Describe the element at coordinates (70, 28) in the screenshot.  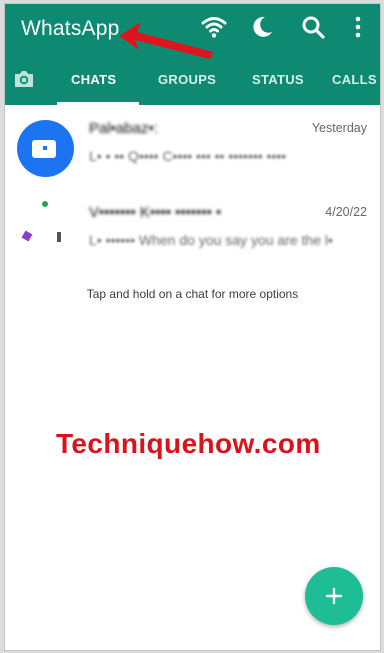
I see `app-title: WhatsApp` at that location.